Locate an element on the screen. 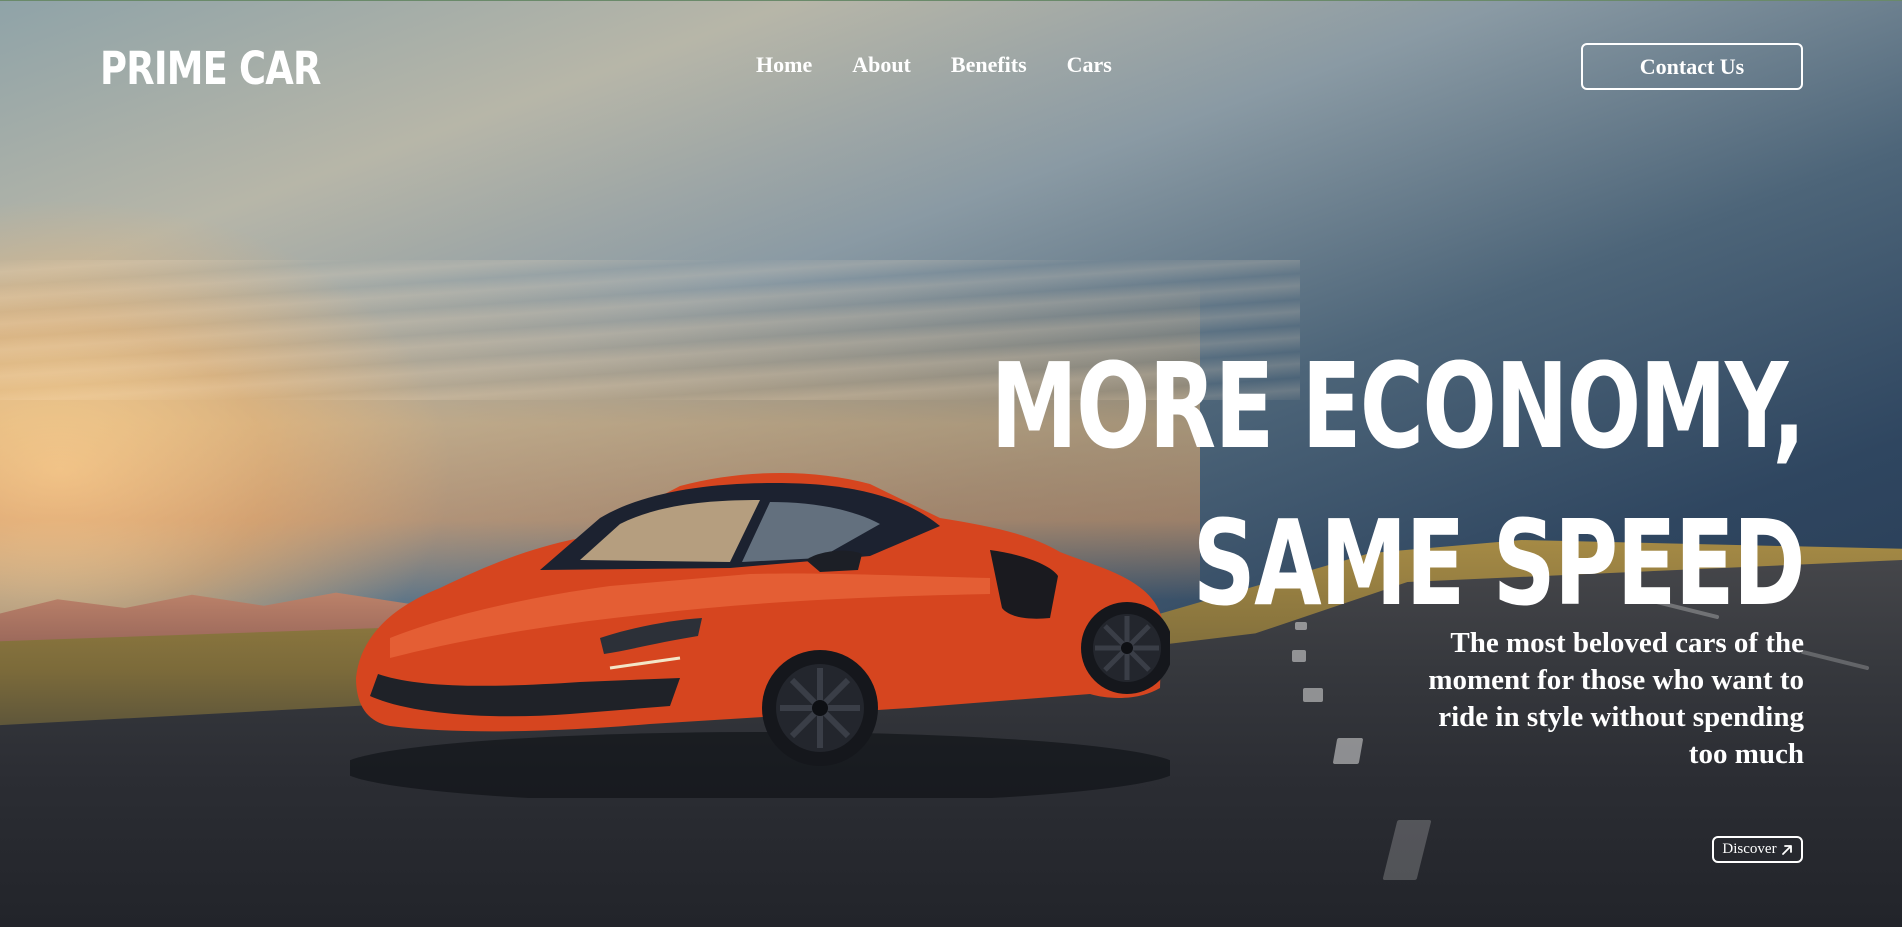  brand-logo: PRIME CAR is located at coordinates (210, 68).